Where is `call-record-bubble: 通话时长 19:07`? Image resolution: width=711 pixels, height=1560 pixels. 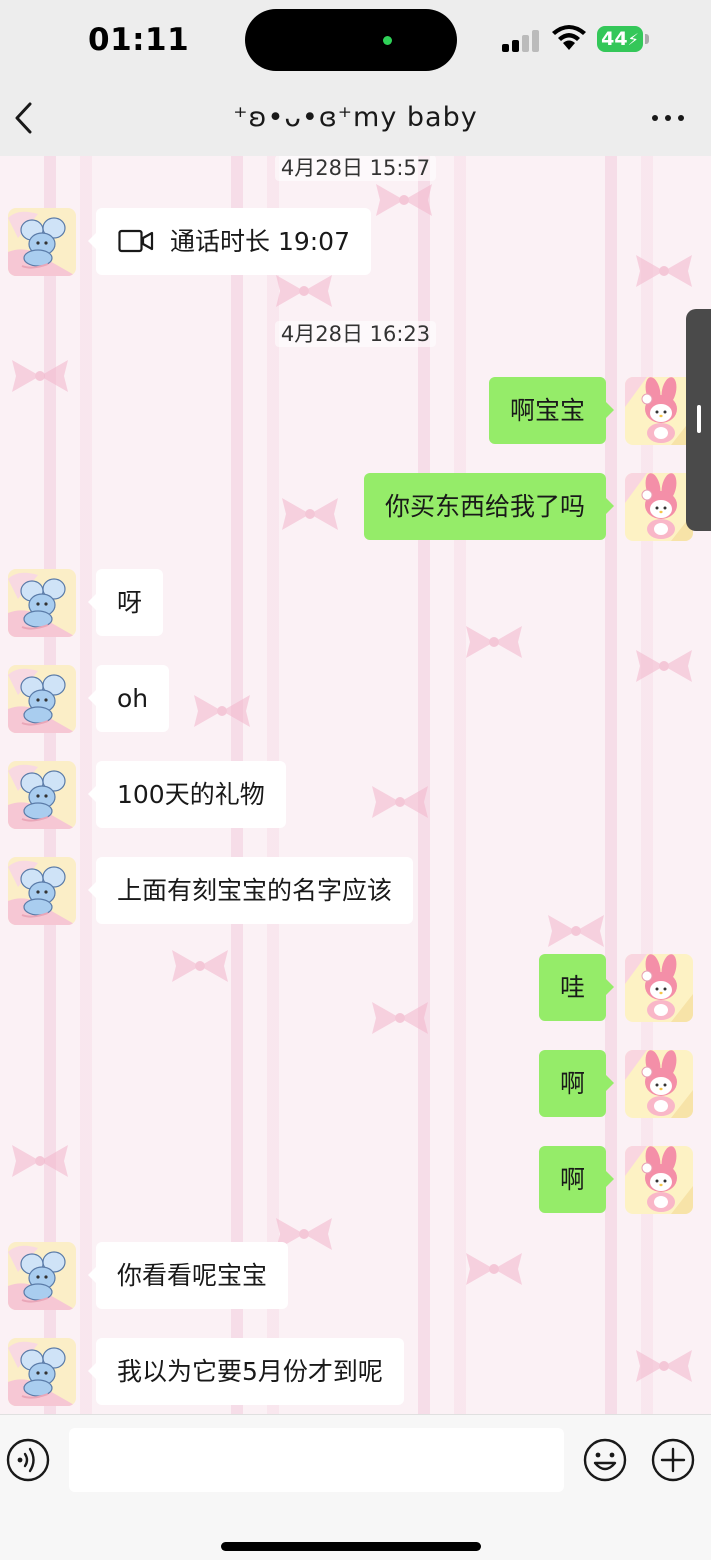
call-record-bubble: 通话时长 19:07 is located at coordinates (229, 241).